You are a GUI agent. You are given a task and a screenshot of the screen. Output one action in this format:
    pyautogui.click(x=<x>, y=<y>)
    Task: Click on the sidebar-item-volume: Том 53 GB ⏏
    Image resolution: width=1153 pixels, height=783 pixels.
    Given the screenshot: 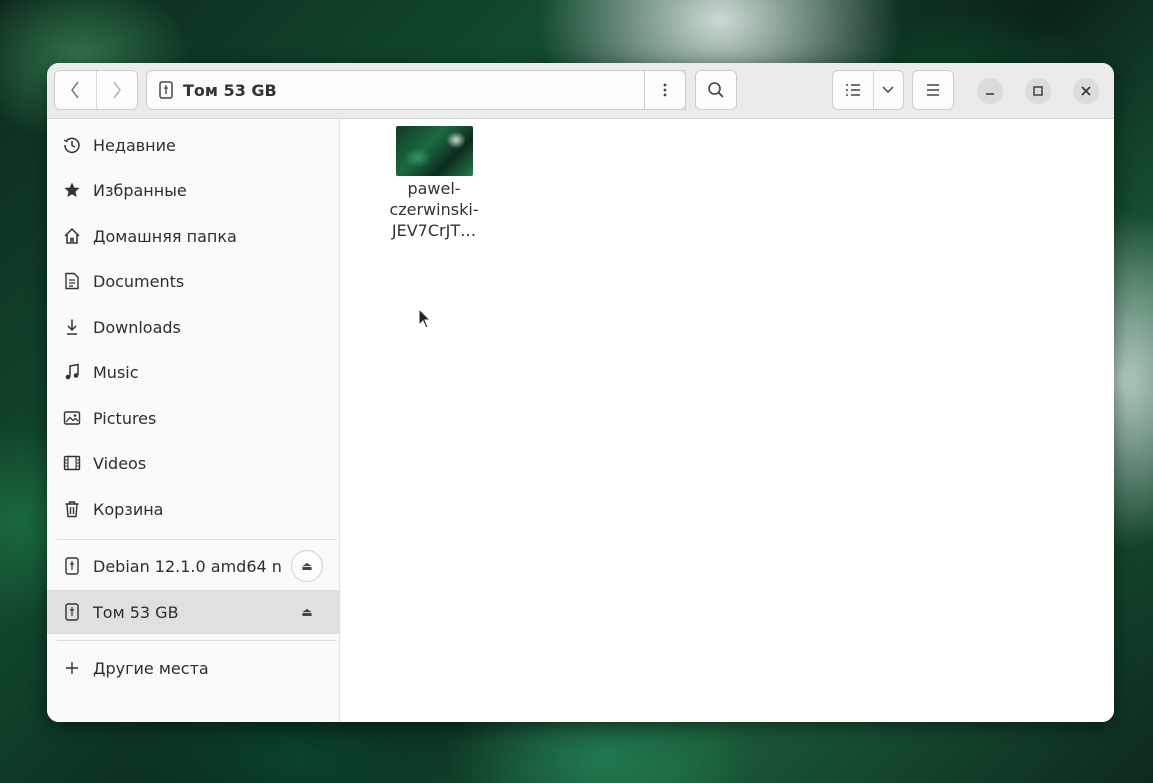 What is the action you would take?
    pyautogui.click(x=193, y=612)
    